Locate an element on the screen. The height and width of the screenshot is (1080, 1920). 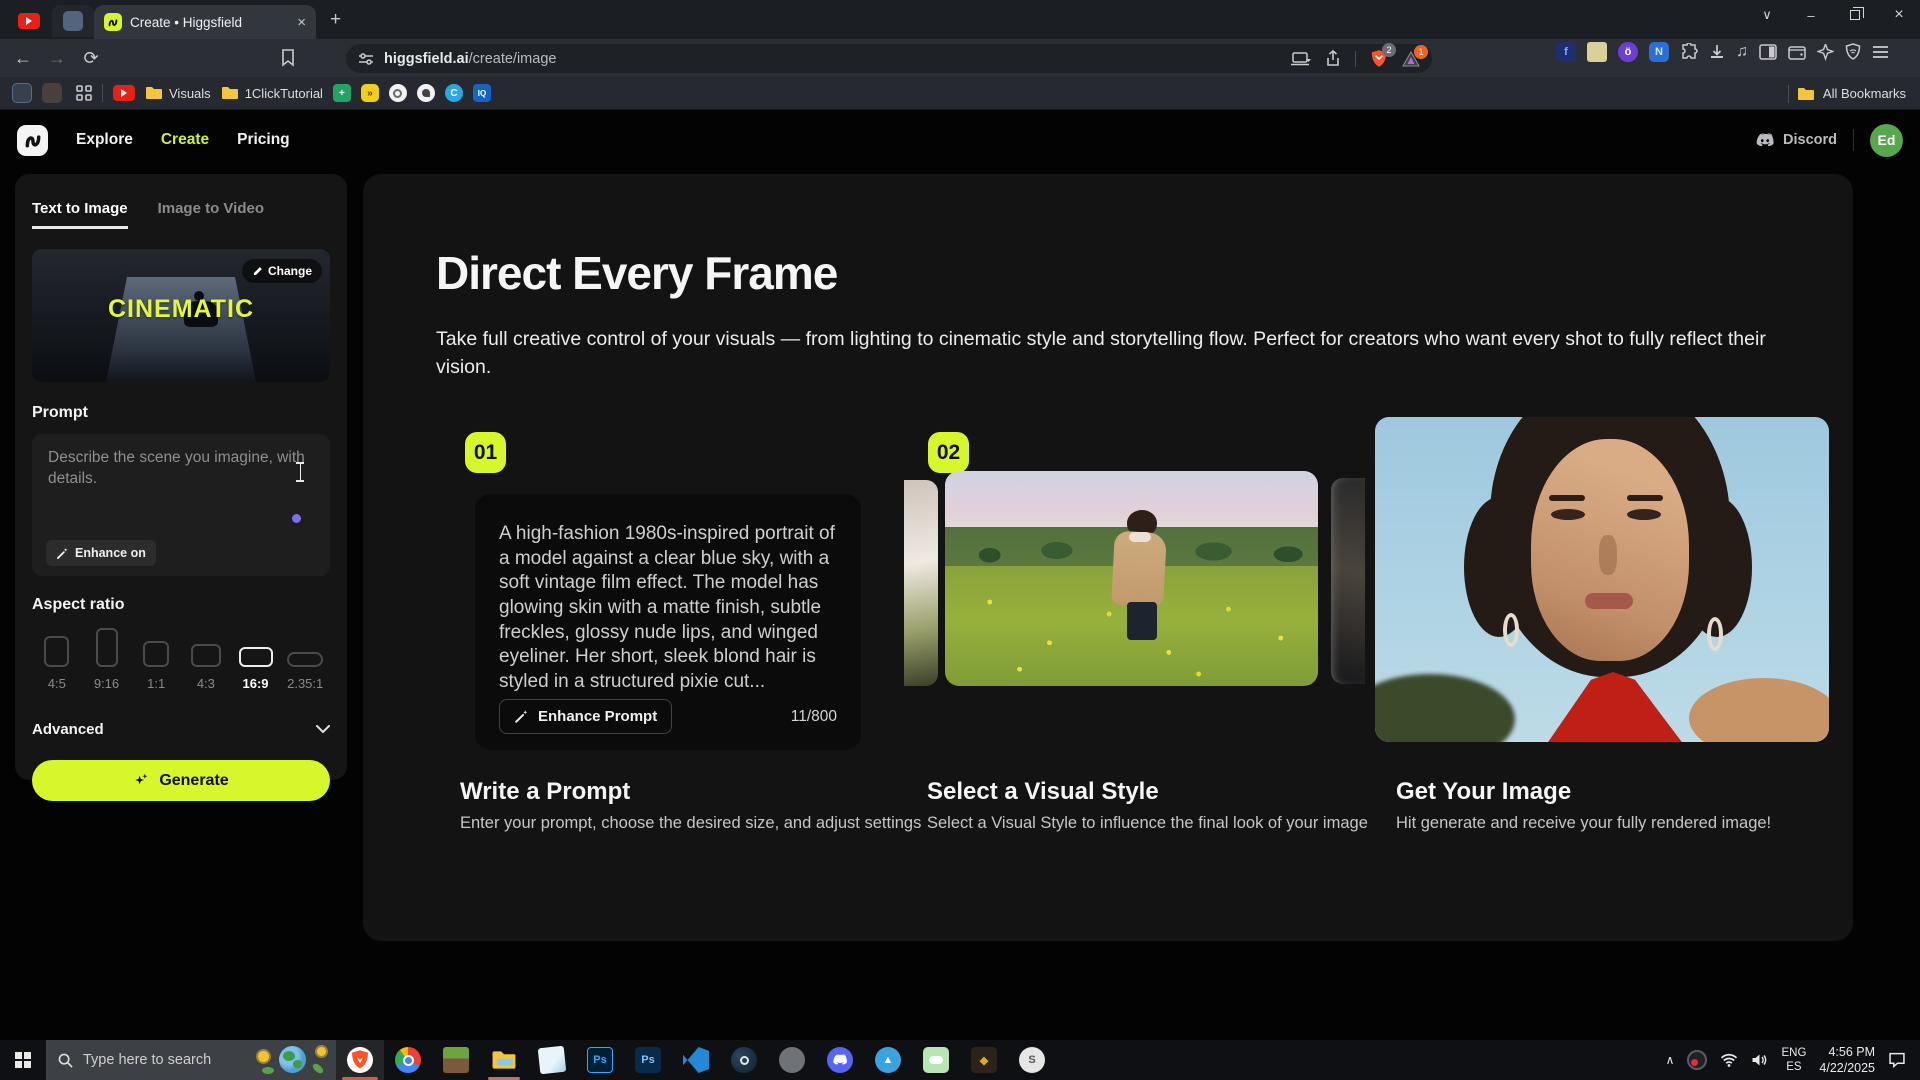
bookmark-tile-icon is located at coordinates (22, 93).